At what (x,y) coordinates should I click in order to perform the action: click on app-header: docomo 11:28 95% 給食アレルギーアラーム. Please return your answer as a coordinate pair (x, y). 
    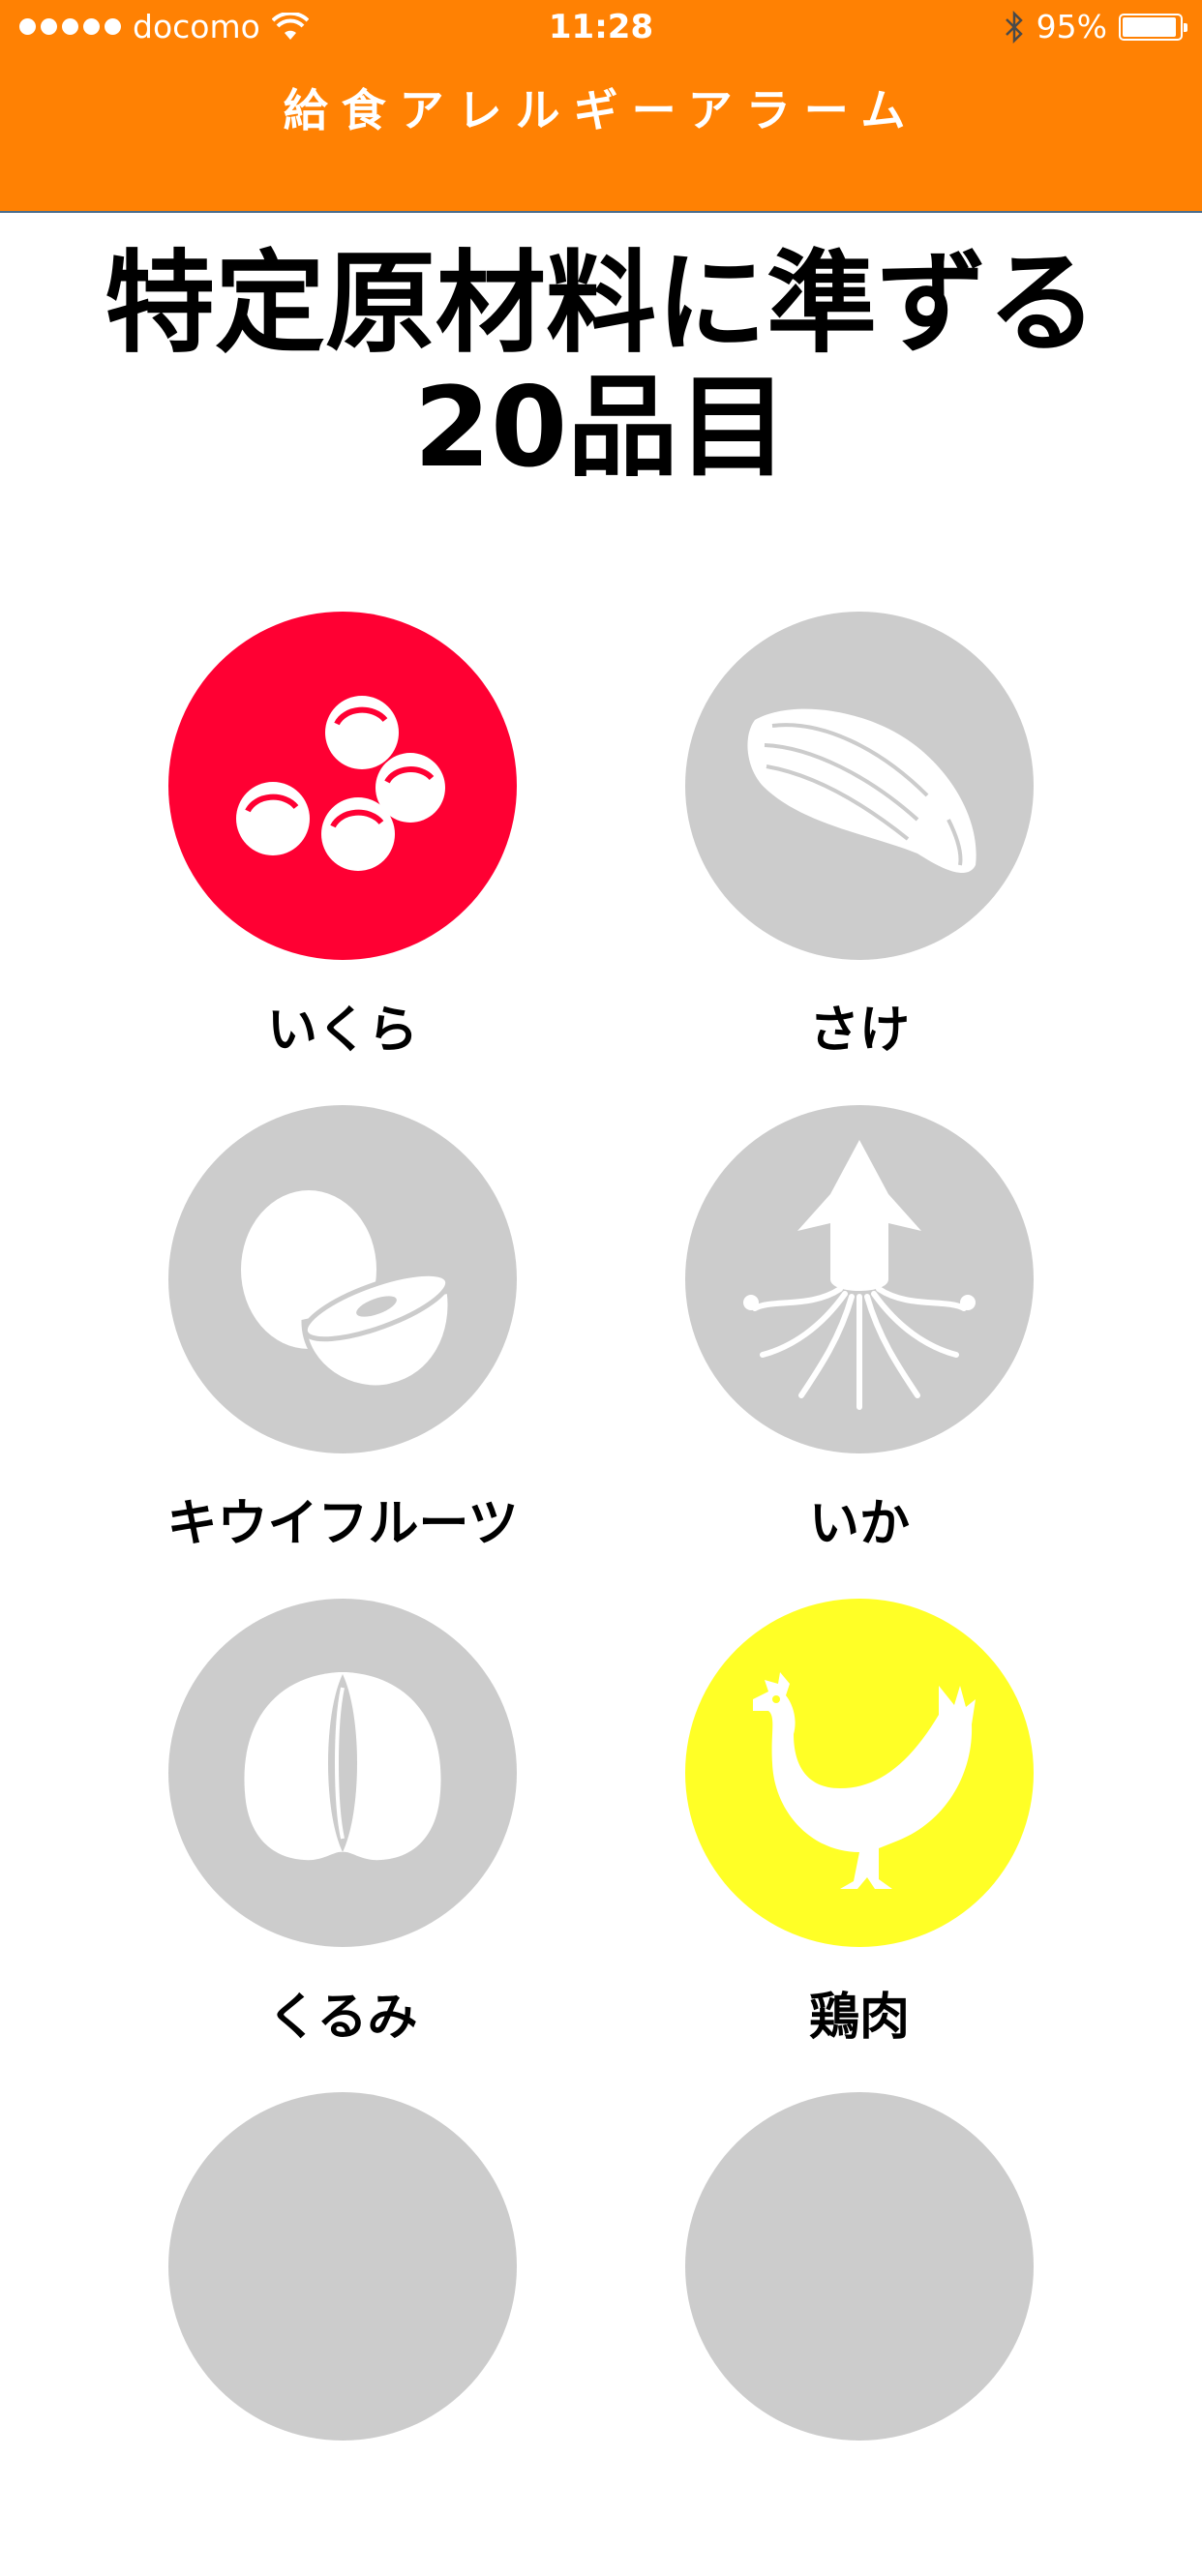
    Looking at the image, I should click on (601, 106).